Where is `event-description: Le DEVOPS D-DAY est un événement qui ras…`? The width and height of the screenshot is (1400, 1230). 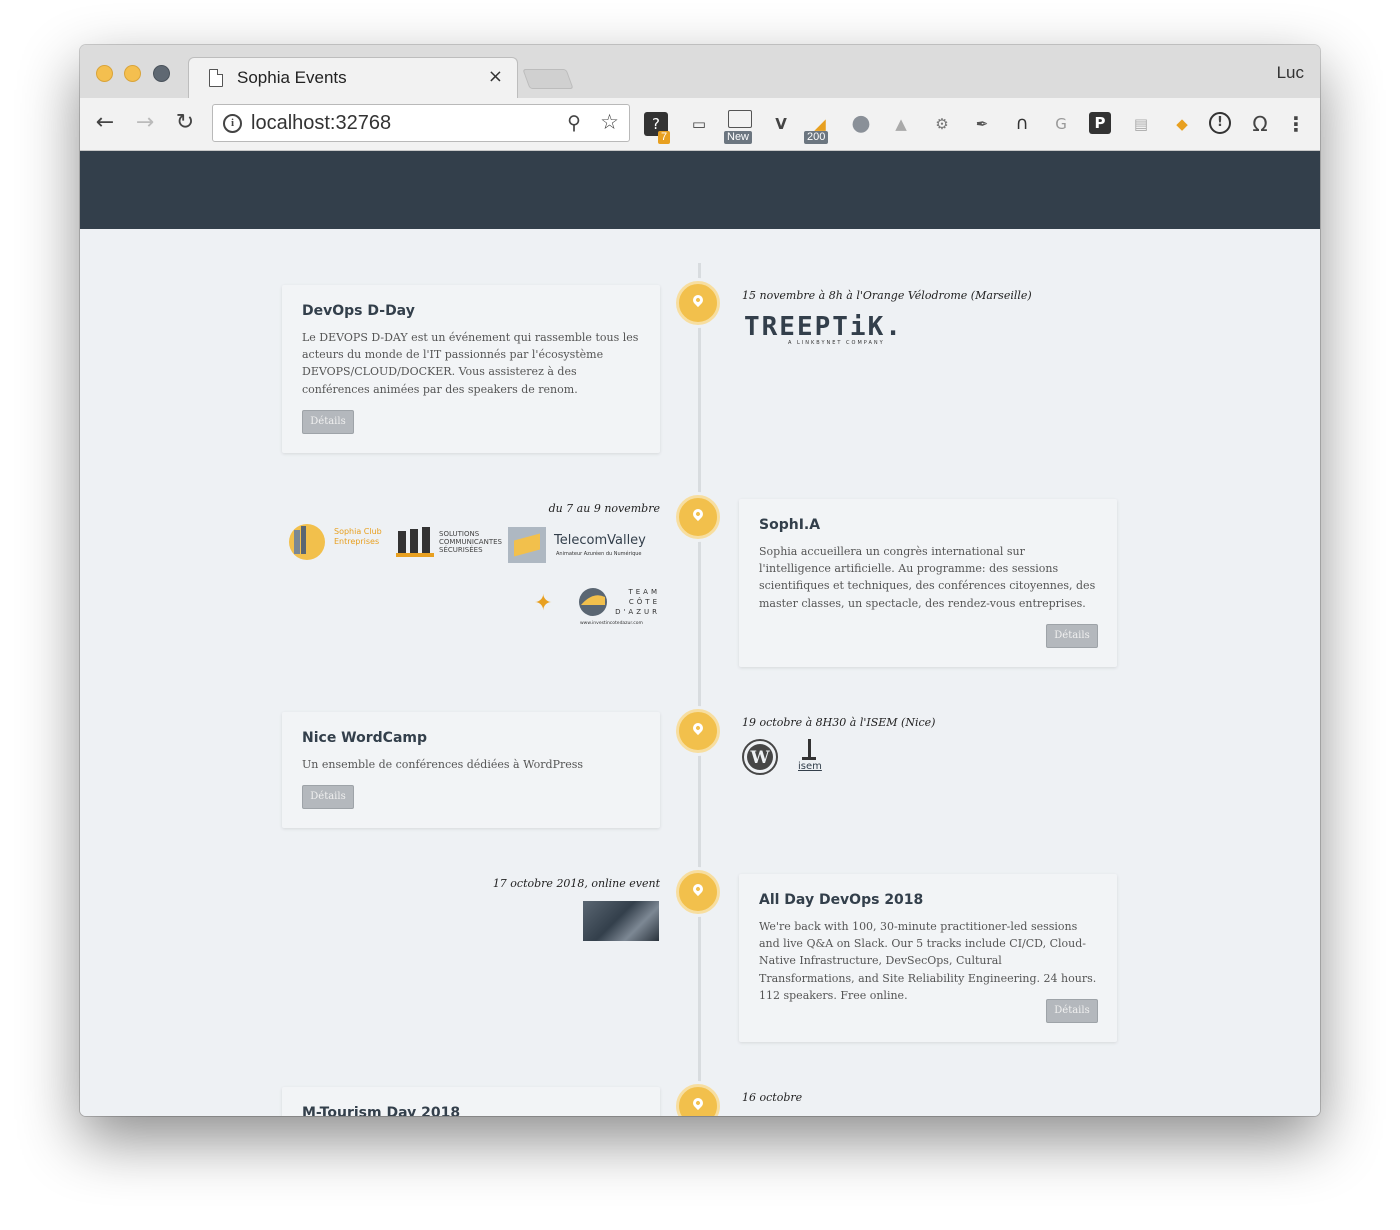
event-description: Le DEVOPS D-DAY est un événement qui ras… is located at coordinates (470, 363).